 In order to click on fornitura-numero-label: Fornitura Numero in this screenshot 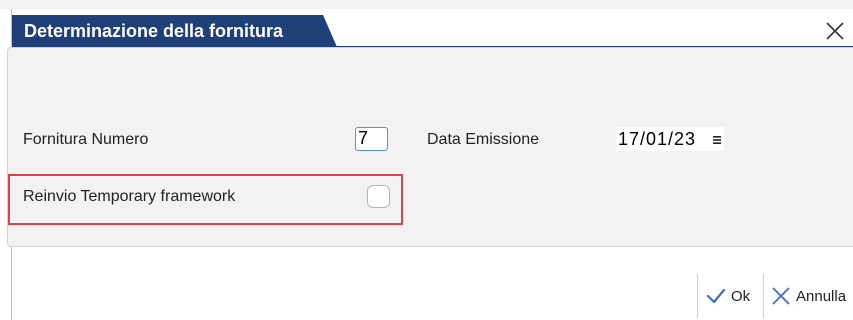, I will do `click(86, 139)`.